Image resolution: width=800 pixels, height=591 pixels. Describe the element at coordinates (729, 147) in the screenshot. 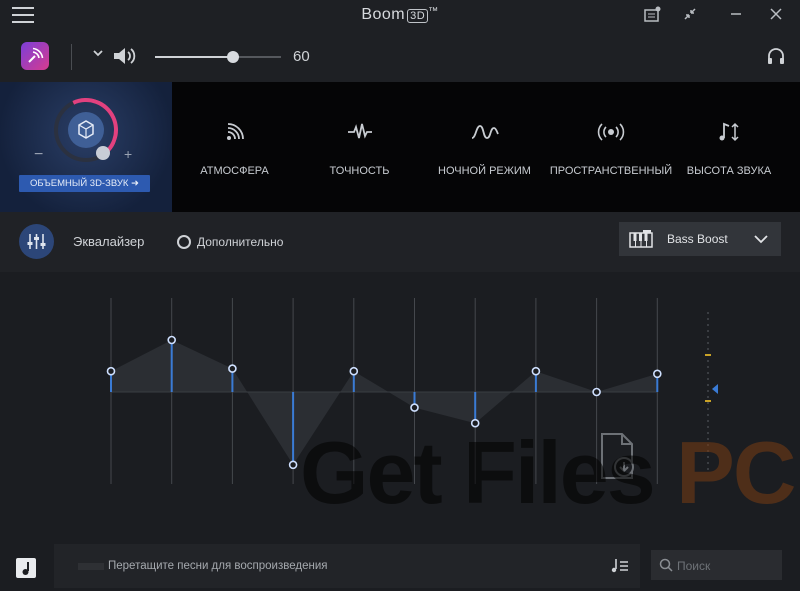

I see `effect-pitch: ВЫСОТА ЗВУКА` at that location.